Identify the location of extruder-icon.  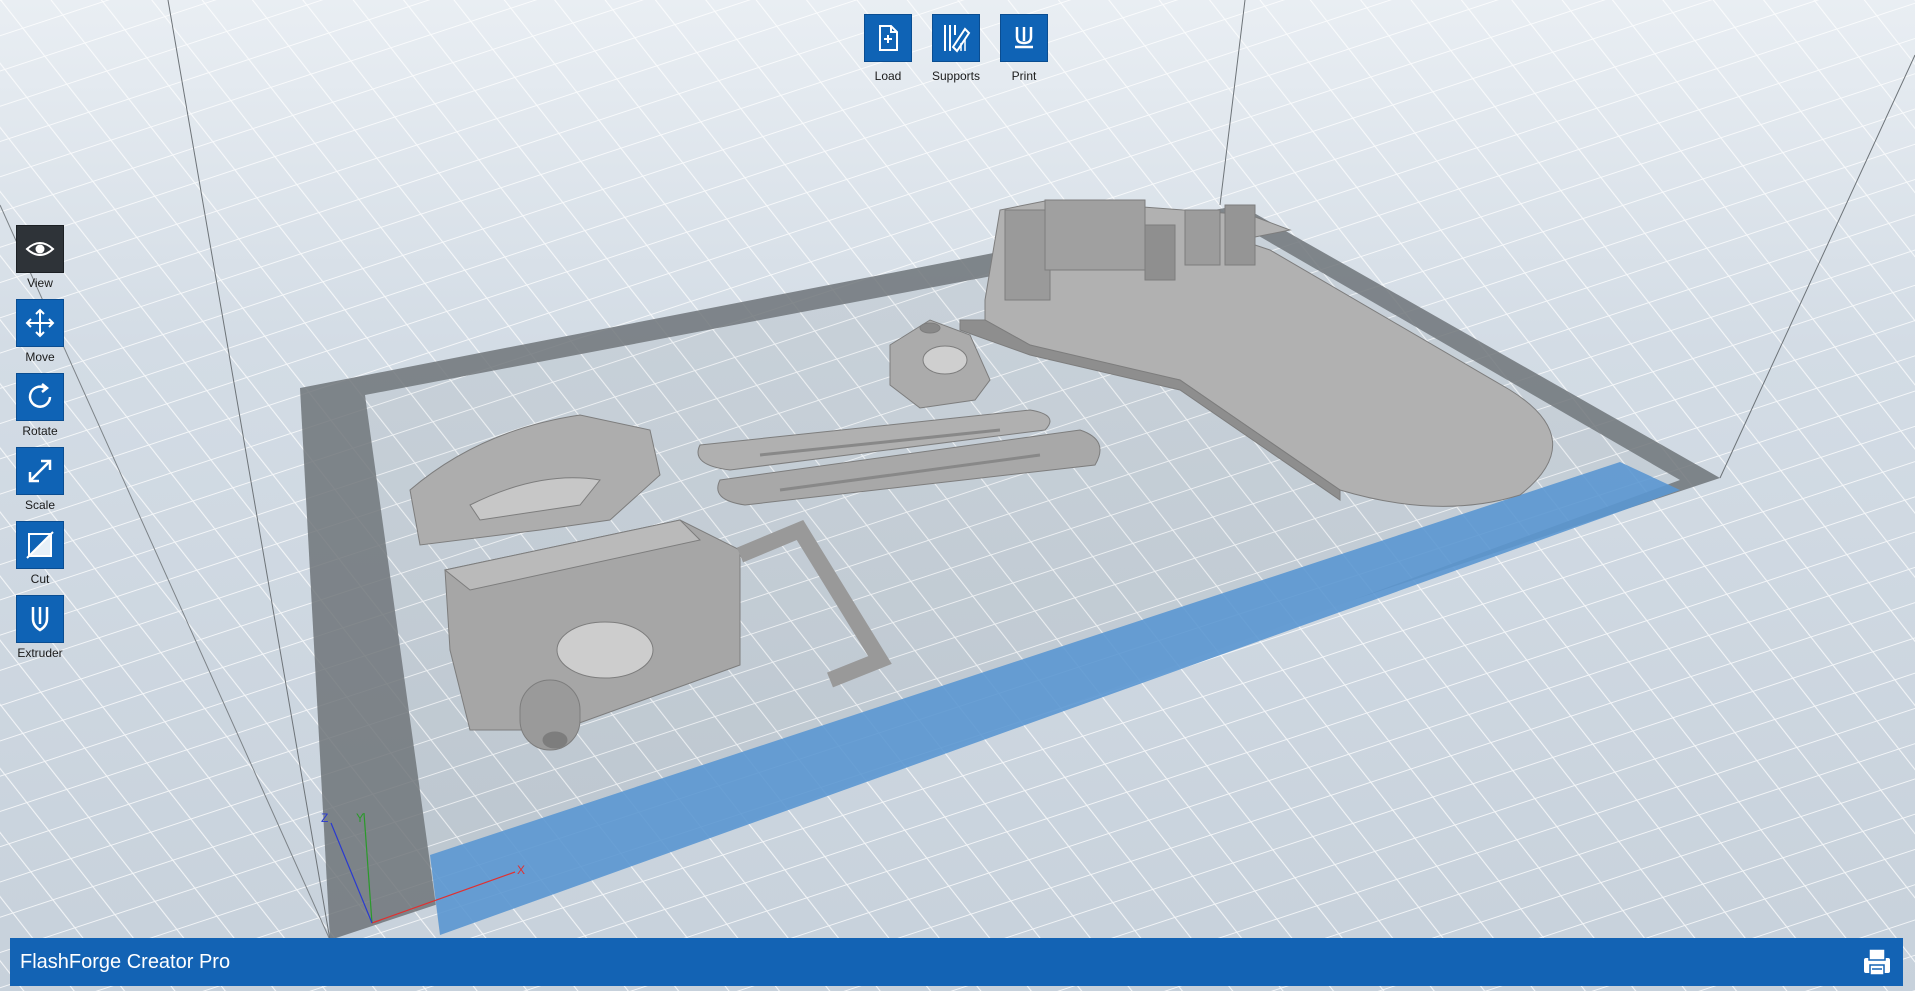
(40, 619).